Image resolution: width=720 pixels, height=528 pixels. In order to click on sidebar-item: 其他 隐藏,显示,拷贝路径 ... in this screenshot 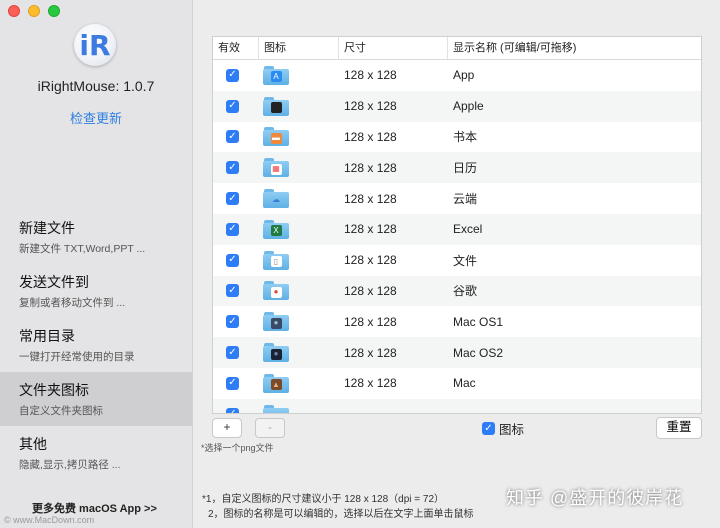, I will do `click(96, 453)`.